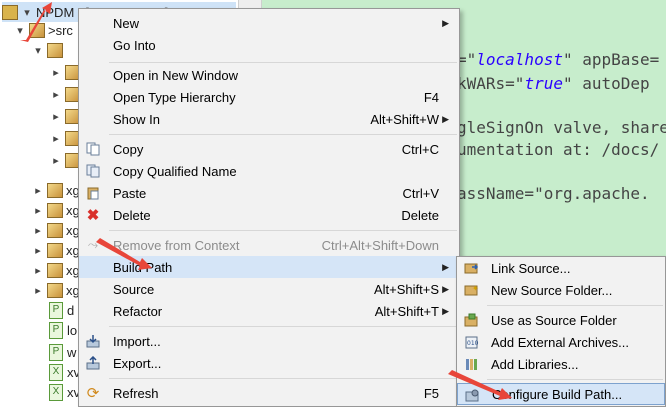 This screenshot has height=407, width=666. I want to click on link-source-icon, so click(471, 268).